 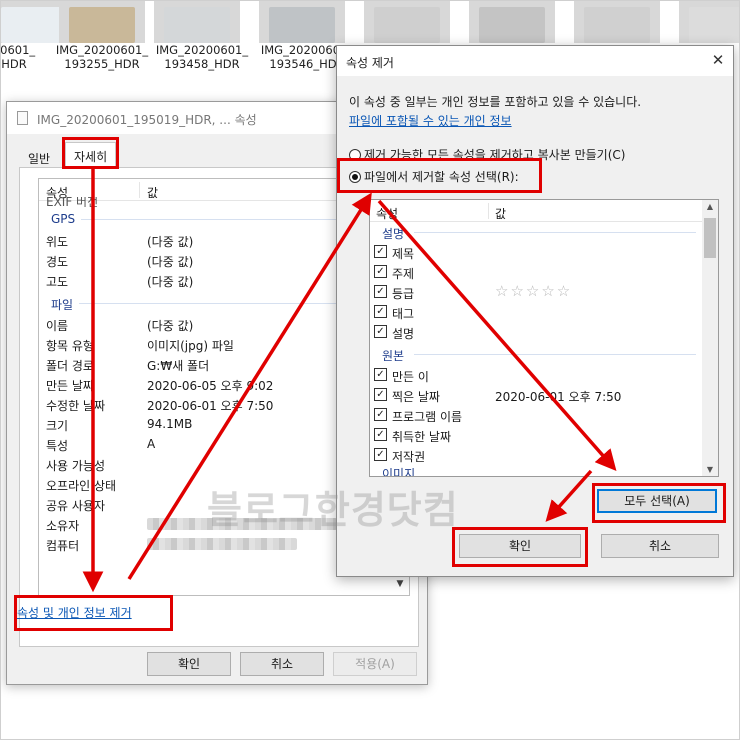 I want to click on list-item: ✓ 찍은 날짜 2020-06-01 오후 7:50, so click(x=535, y=395).